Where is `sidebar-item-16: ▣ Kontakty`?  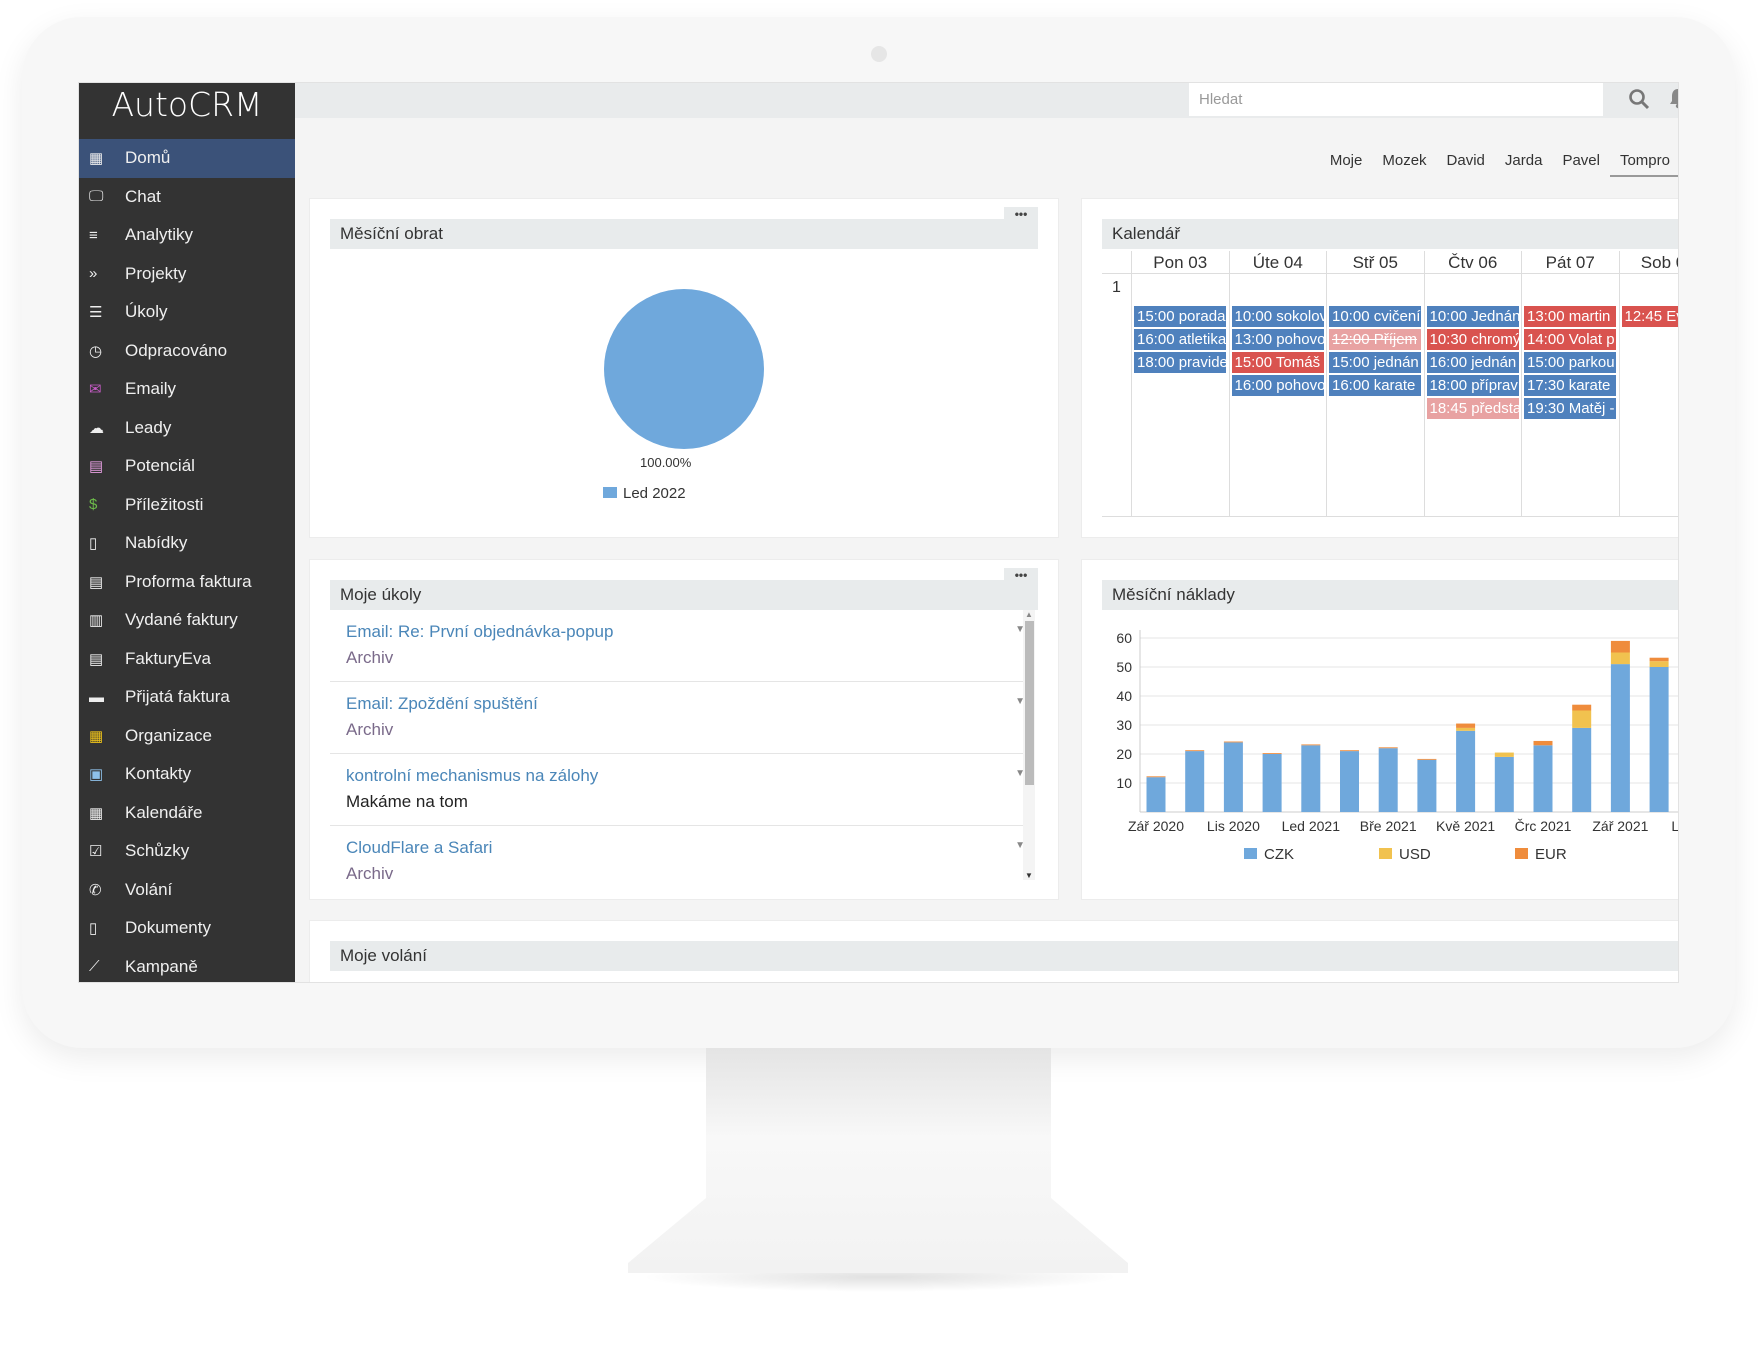
sidebar-item-16: ▣ Kontakty is located at coordinates (187, 774).